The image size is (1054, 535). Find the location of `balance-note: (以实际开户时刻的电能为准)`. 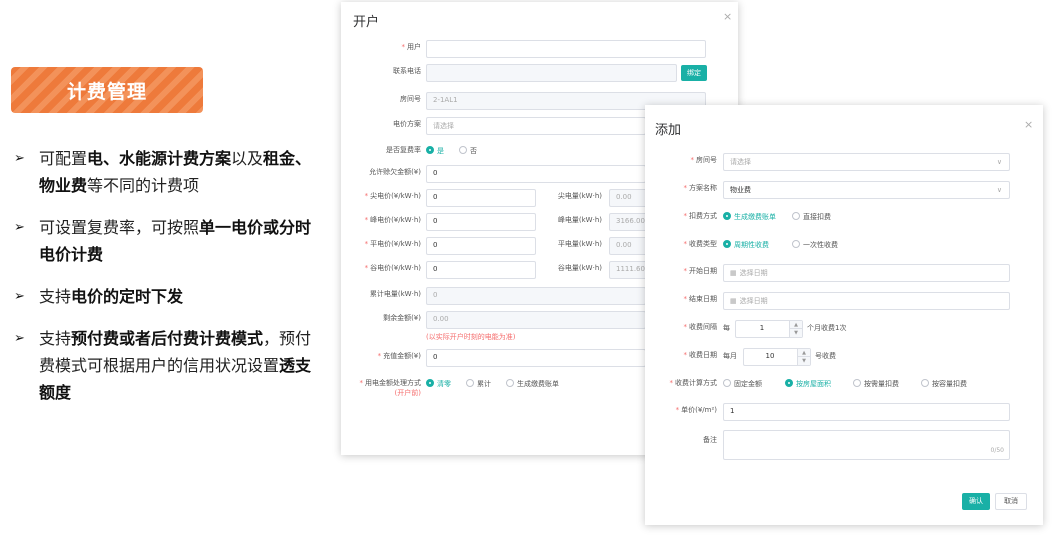

balance-note: (以实际开户时刻的电能为准) is located at coordinates (471, 337).